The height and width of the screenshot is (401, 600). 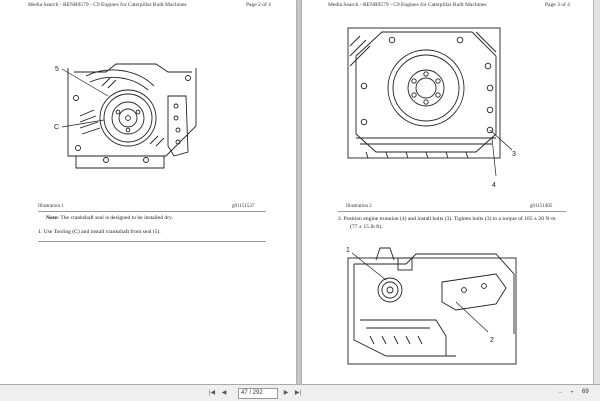 What do you see at coordinates (494, 185) in the screenshot?
I see `callout-4: 4` at bounding box center [494, 185].